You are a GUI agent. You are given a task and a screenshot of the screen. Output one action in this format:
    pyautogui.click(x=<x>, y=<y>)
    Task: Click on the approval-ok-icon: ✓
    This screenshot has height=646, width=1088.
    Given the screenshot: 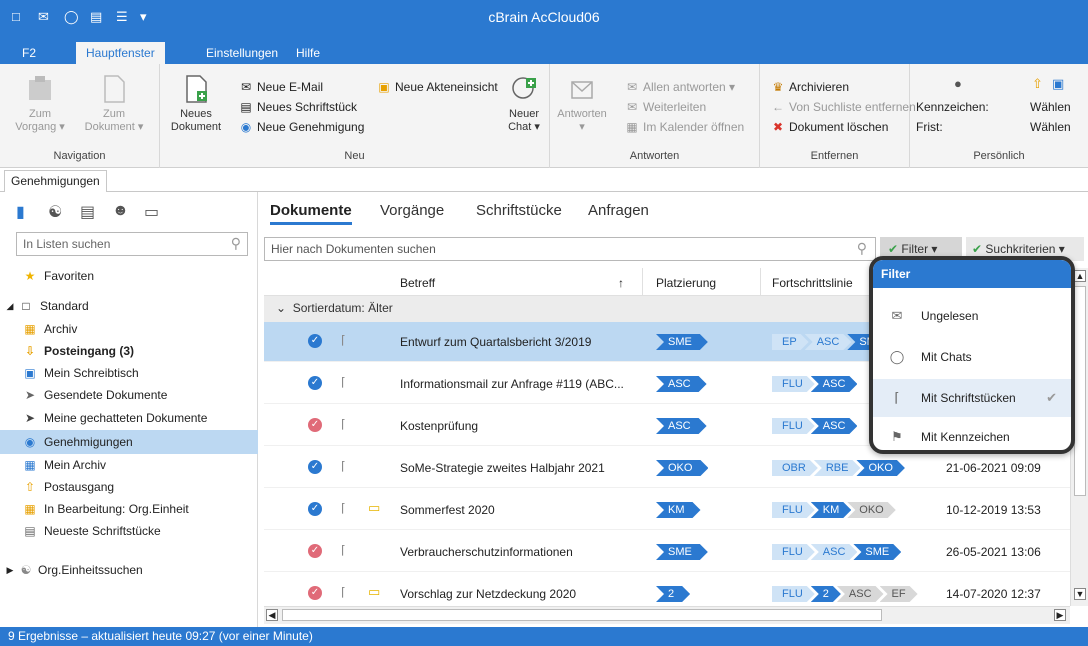 What is the action you would take?
    pyautogui.click(x=315, y=341)
    